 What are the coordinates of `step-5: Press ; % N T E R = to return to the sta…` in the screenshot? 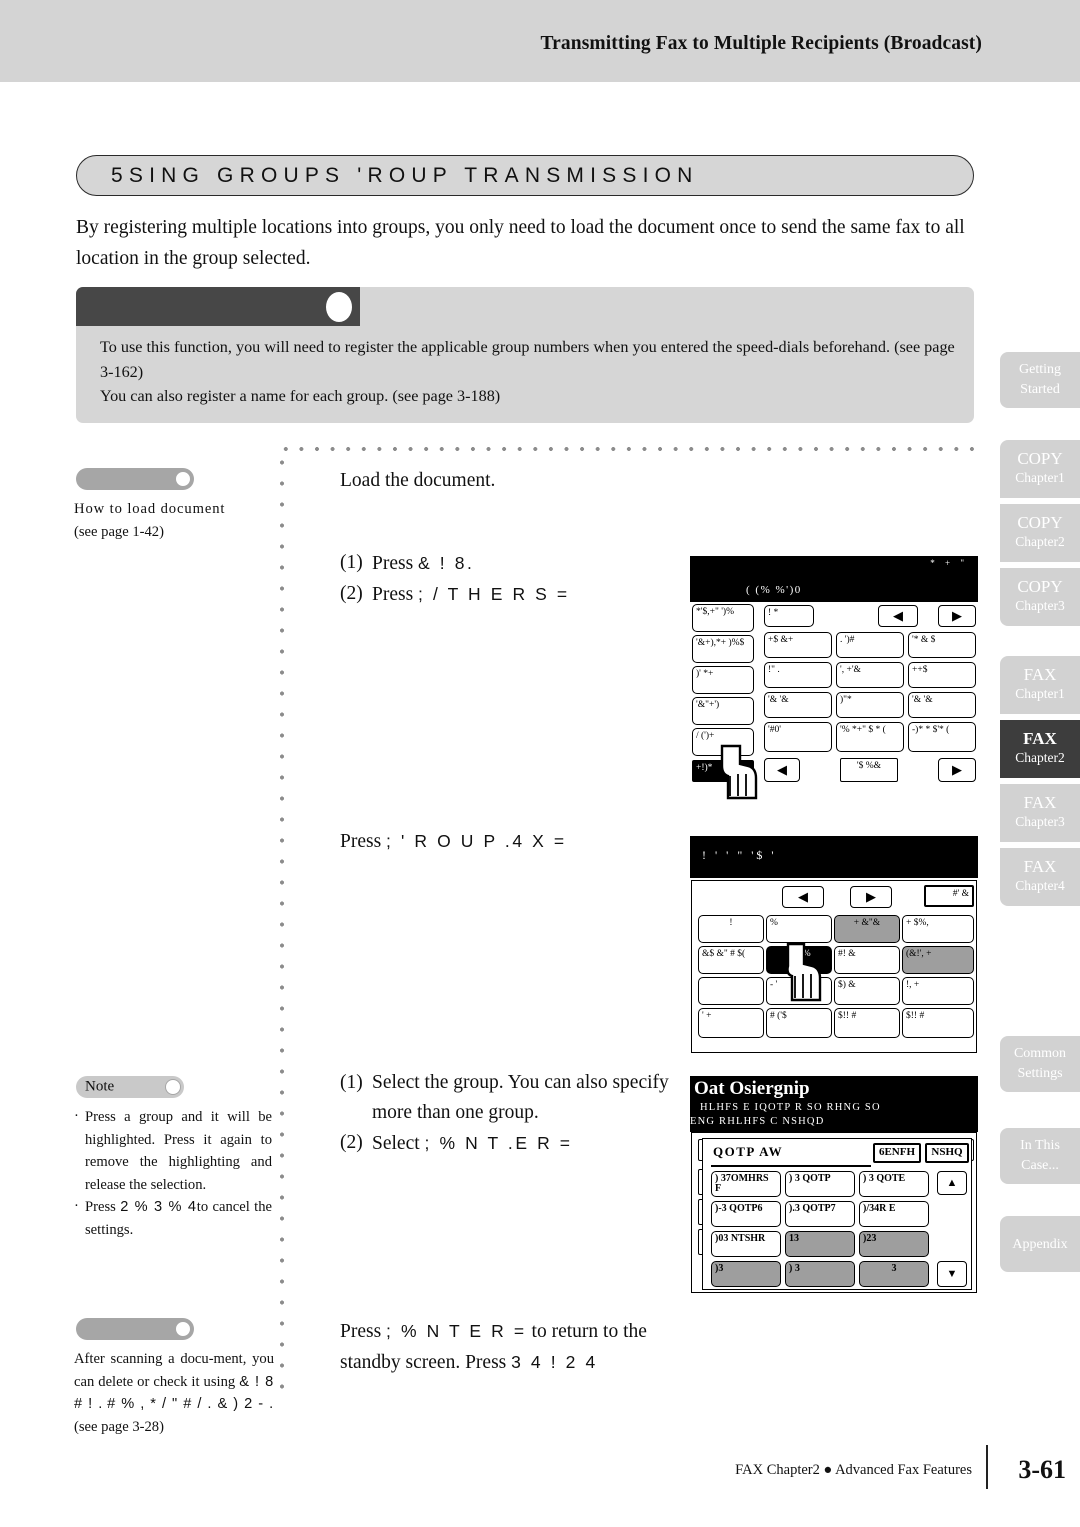 It's located at (500, 1347).